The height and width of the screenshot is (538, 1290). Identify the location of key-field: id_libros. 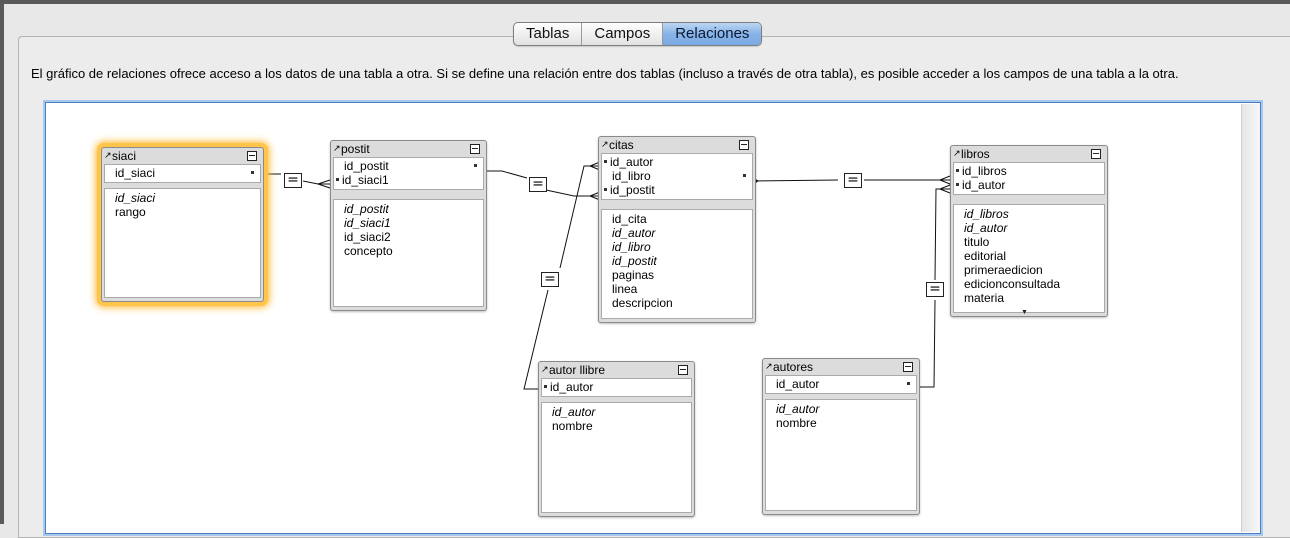
(1029, 171).